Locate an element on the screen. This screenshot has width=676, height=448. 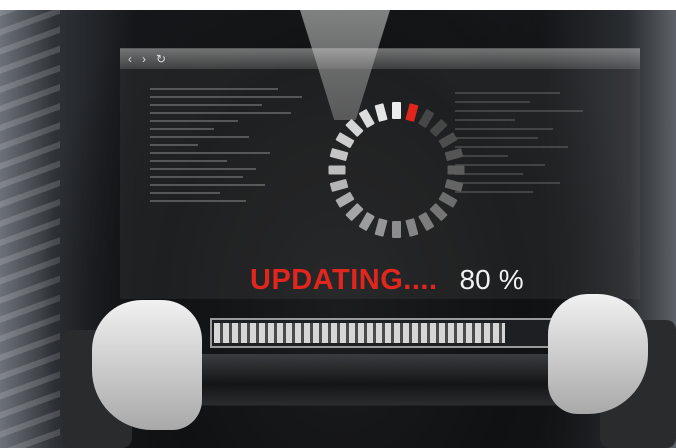
update-status: UPDATING.... 80% is located at coordinates (387, 282).